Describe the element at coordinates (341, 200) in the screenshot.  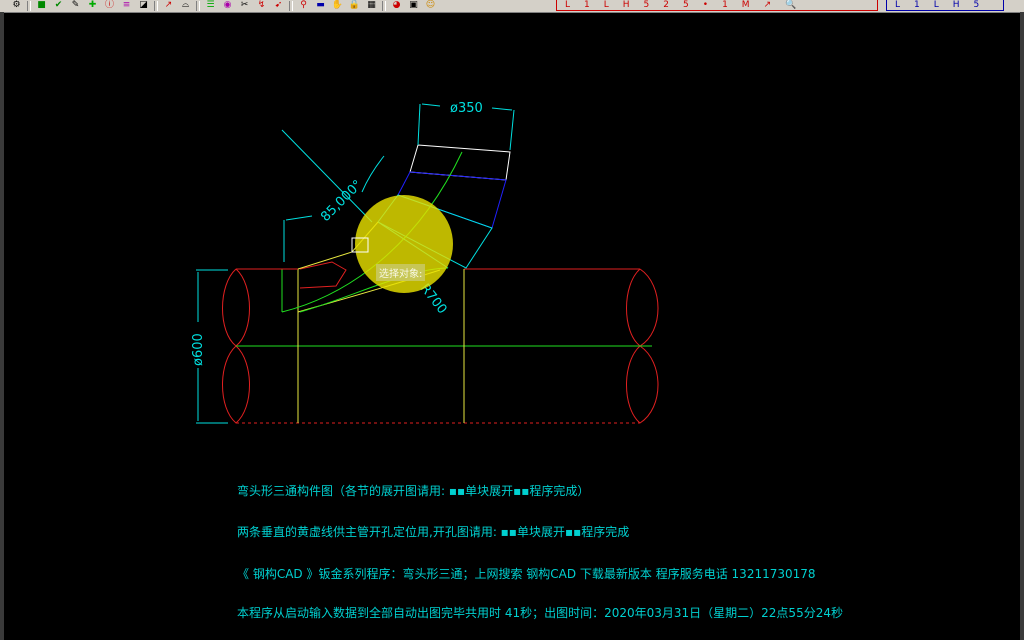
I see `dim-angle-label: 85,000°` at that location.